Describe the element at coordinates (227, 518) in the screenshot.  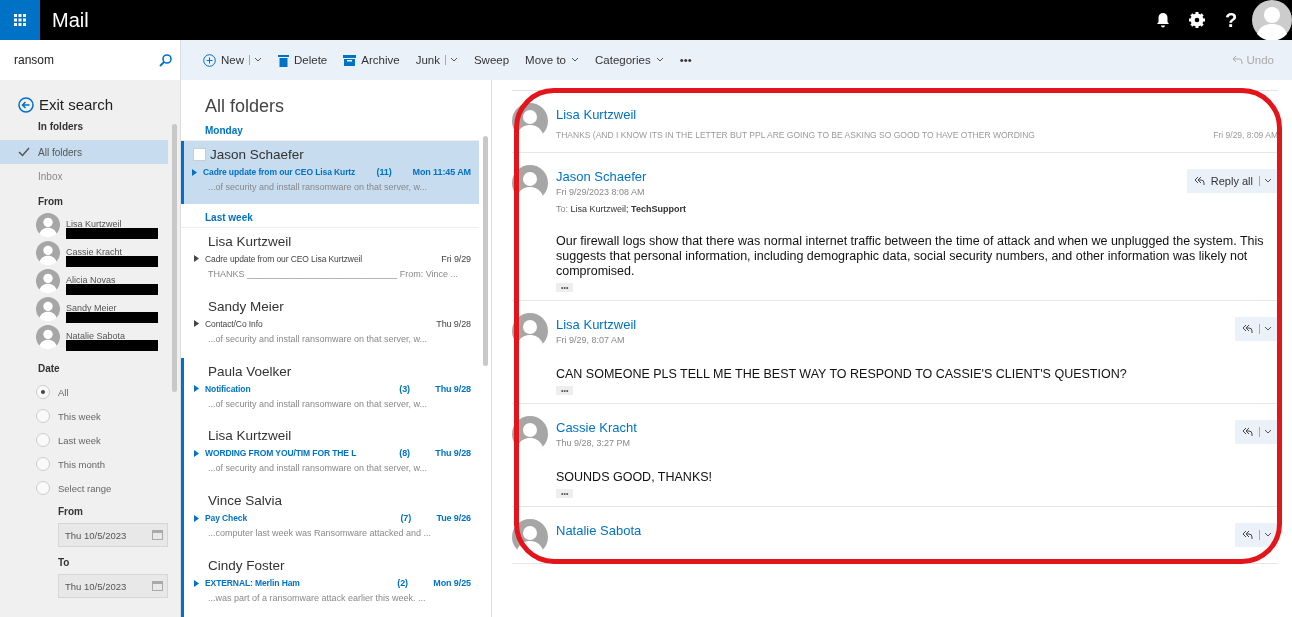
I see `message-subject: Pay Check` at that location.